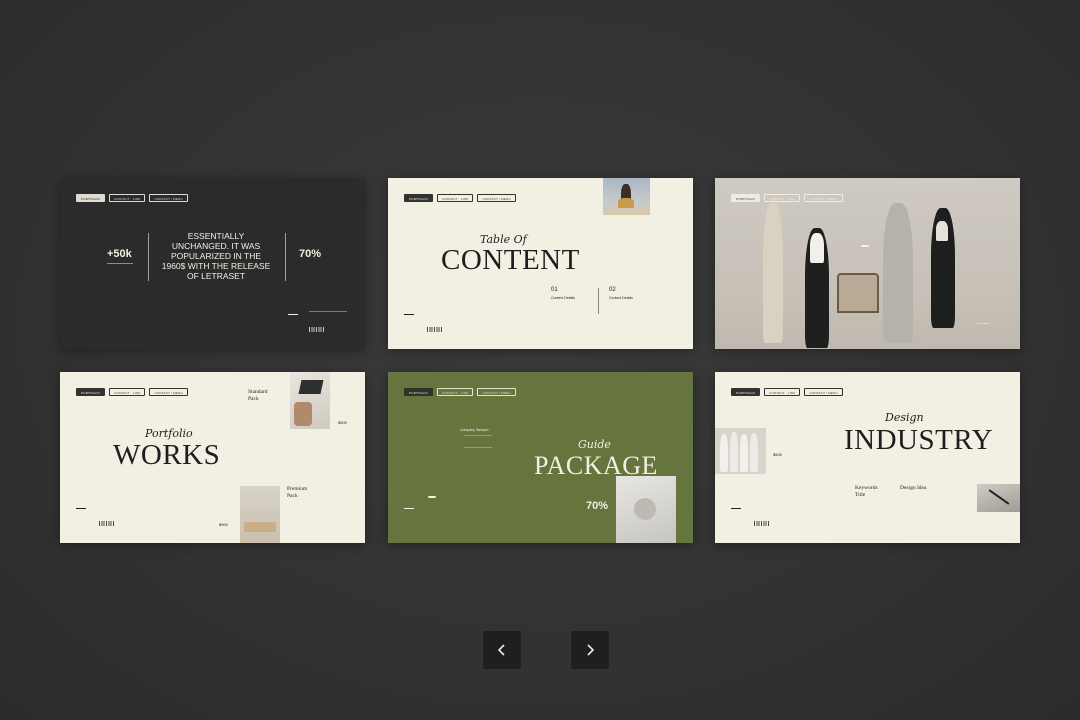 The width and height of the screenshot is (1080, 720). I want to click on chevron-left-icon, so click(501, 650).